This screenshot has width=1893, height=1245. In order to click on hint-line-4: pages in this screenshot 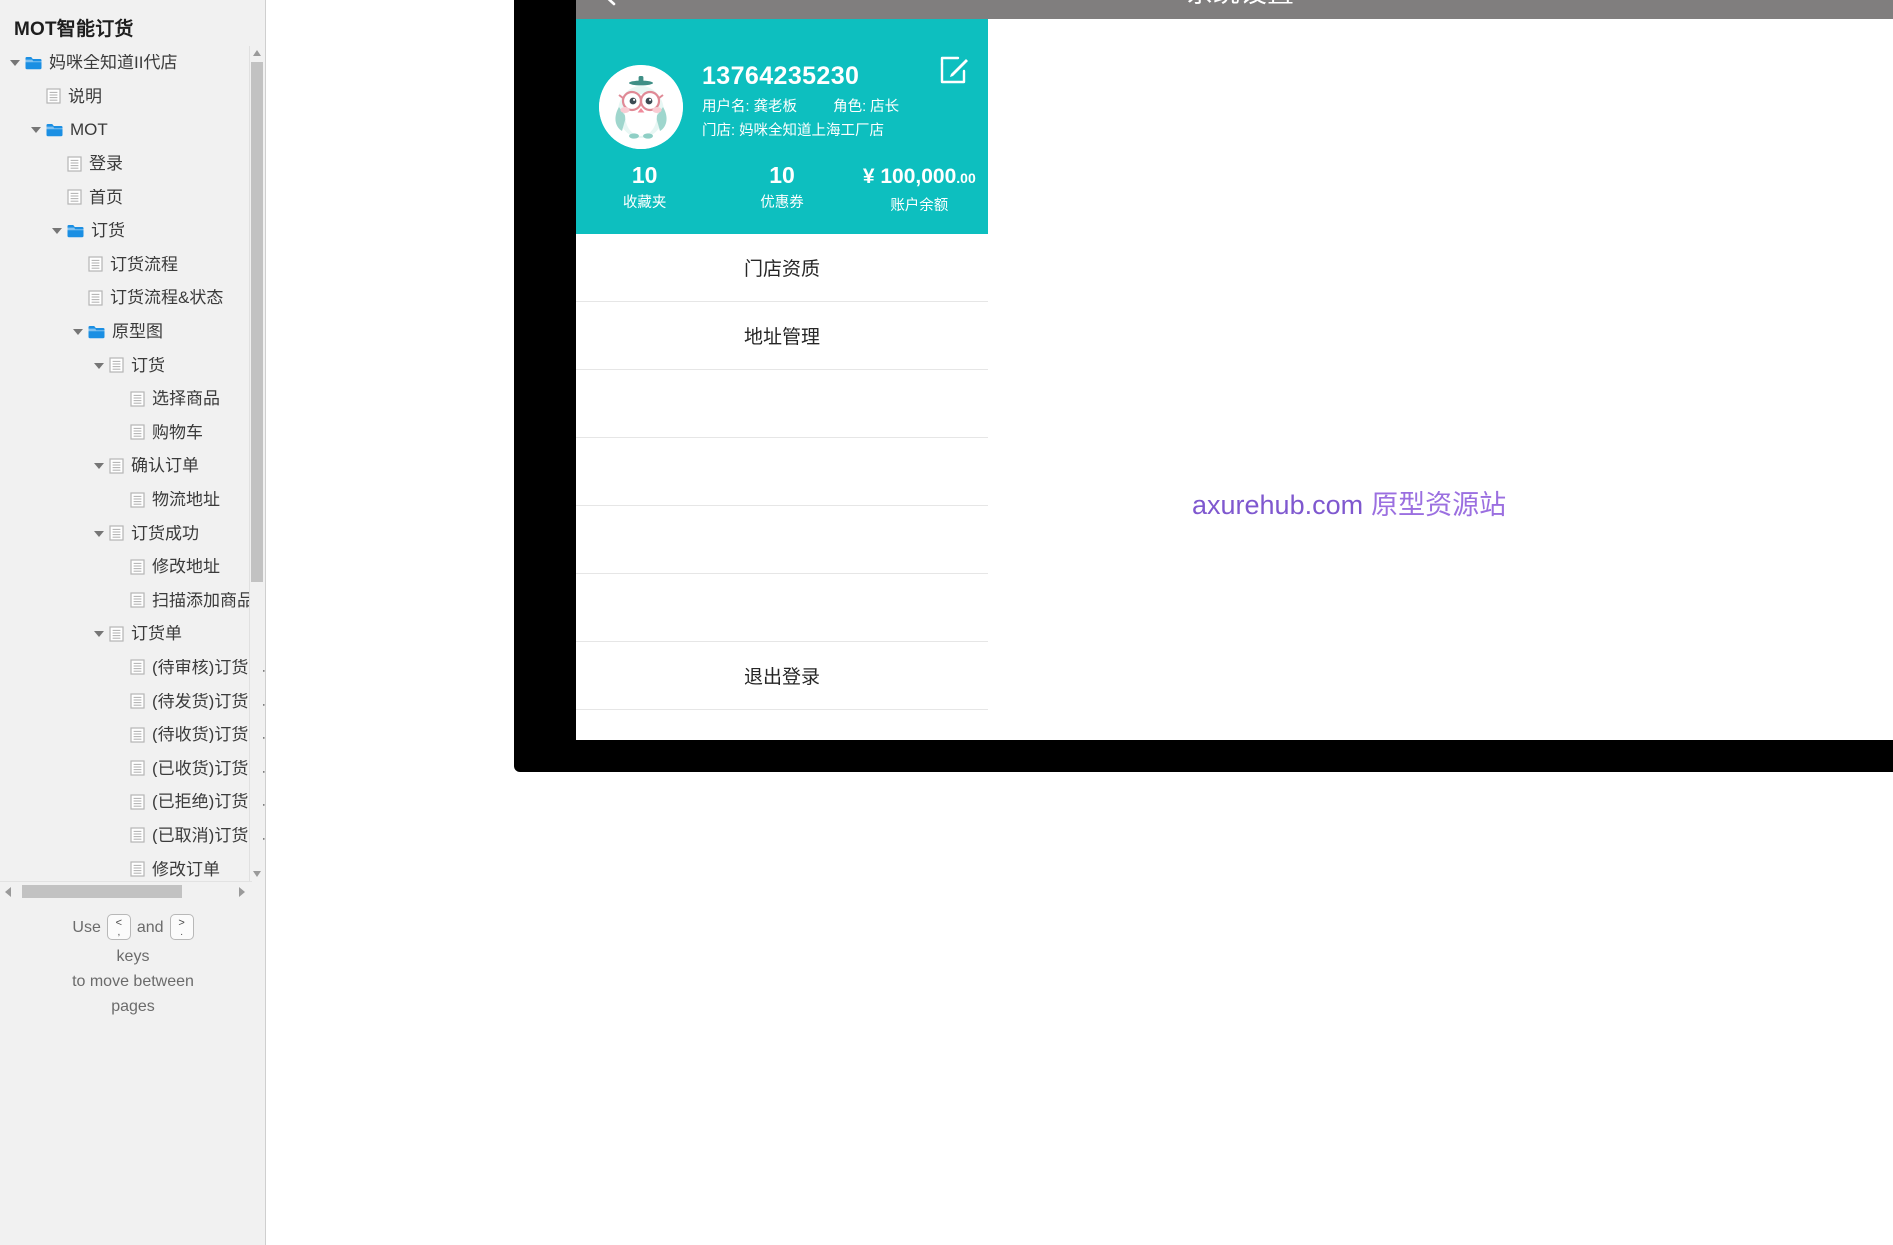, I will do `click(133, 1006)`.